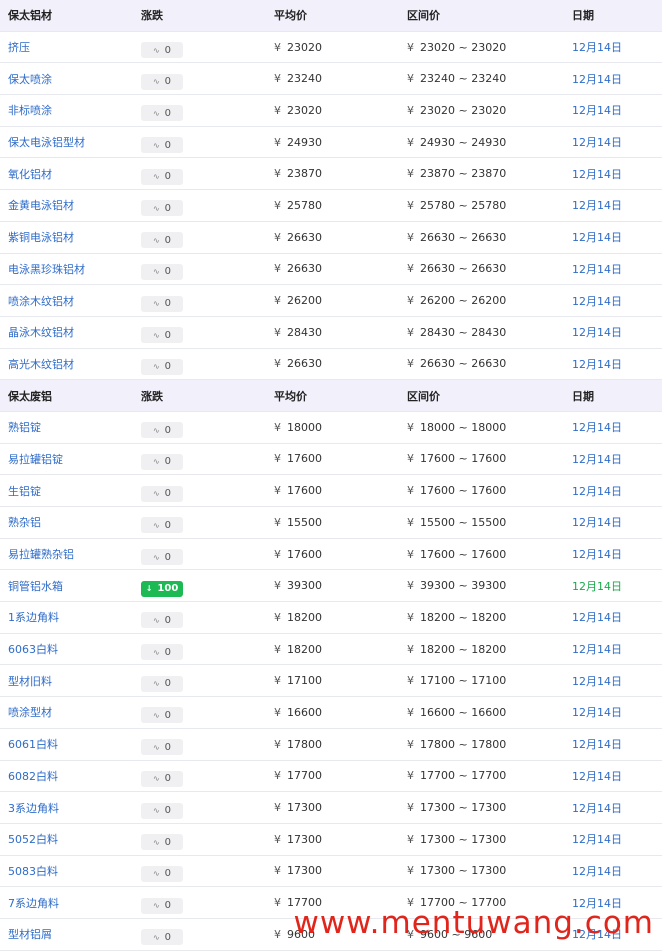  What do you see at coordinates (298, 205) in the screenshot?
I see `avg-price-cell: ¥25780` at bounding box center [298, 205].